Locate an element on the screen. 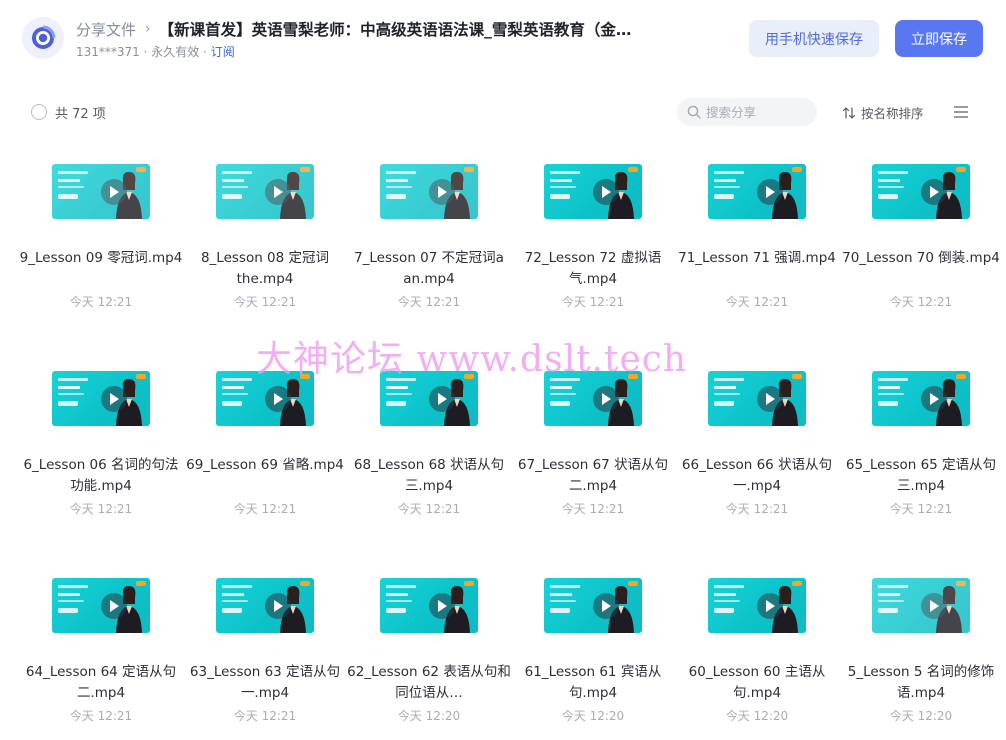 The width and height of the screenshot is (1006, 740). file-item: 67_Lesson 67 状语从句 二.mp4 今天 12:21 is located at coordinates (593, 448).